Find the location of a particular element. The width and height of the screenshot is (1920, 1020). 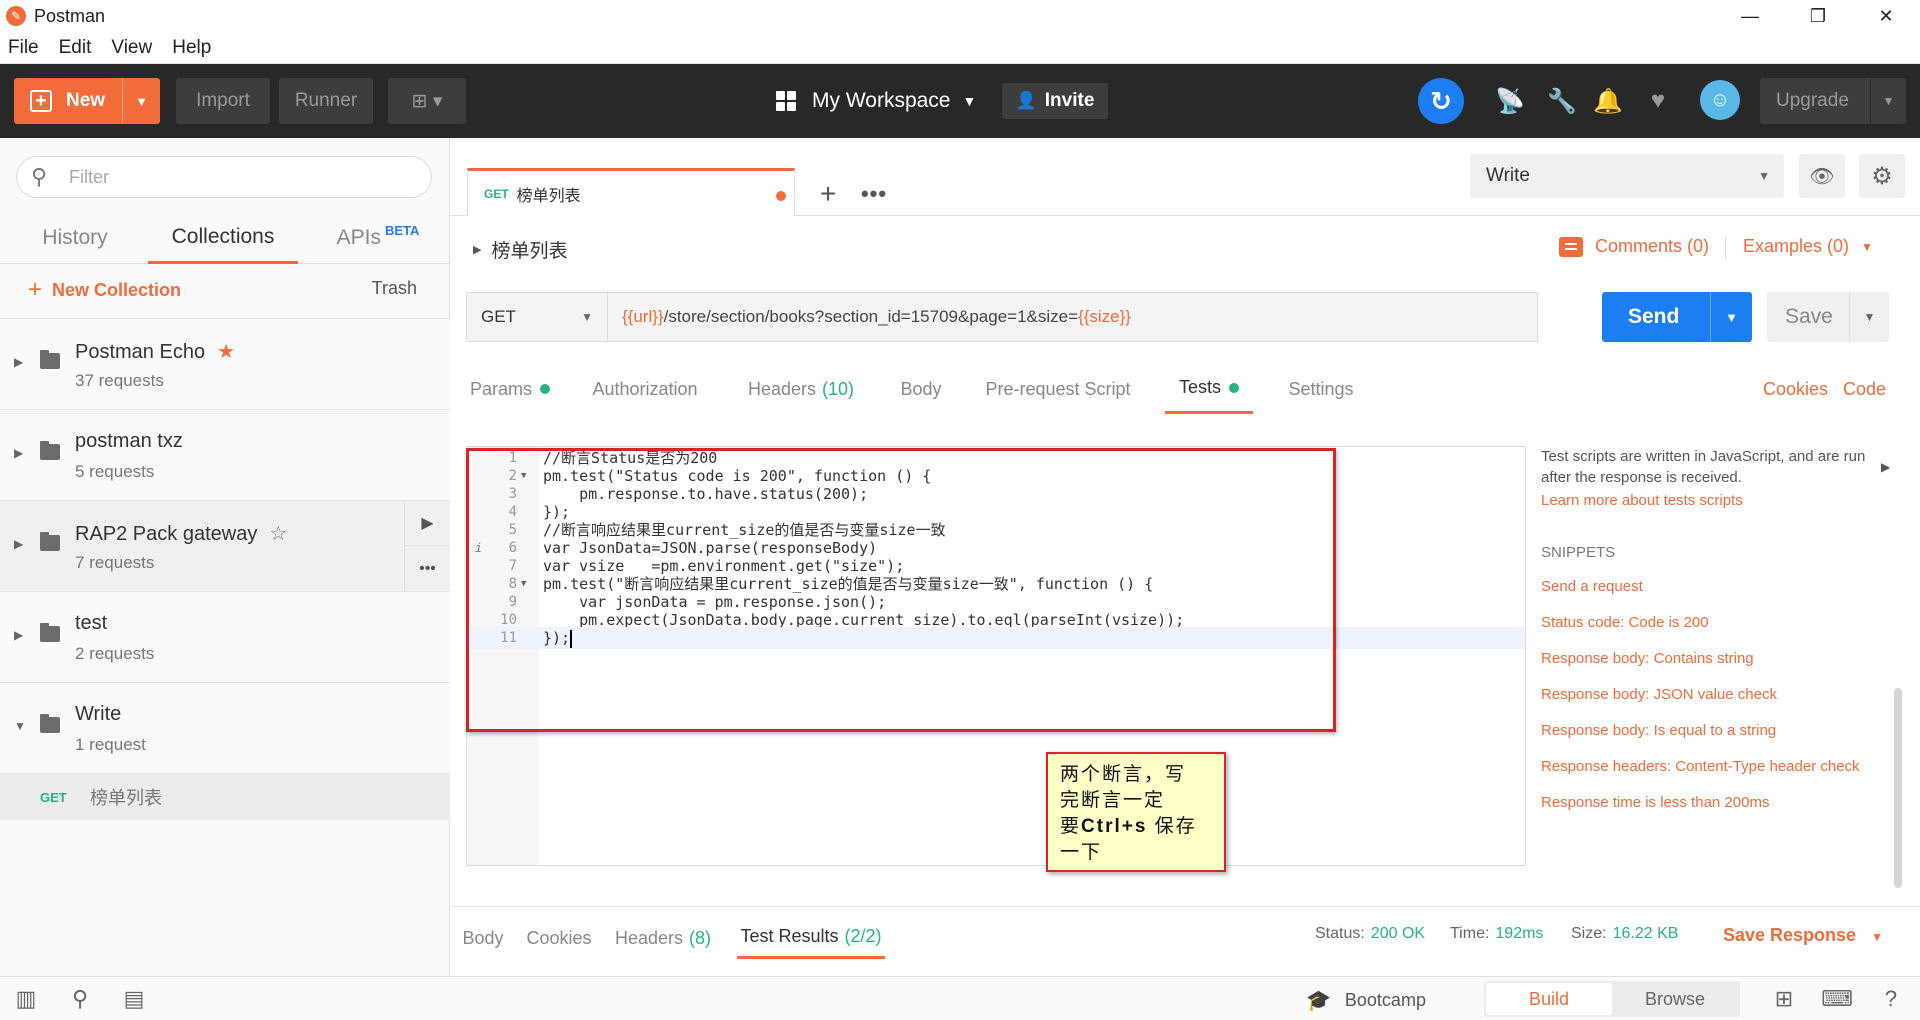

save-dropdown-caret-icon: ▼ is located at coordinates (1869, 317).